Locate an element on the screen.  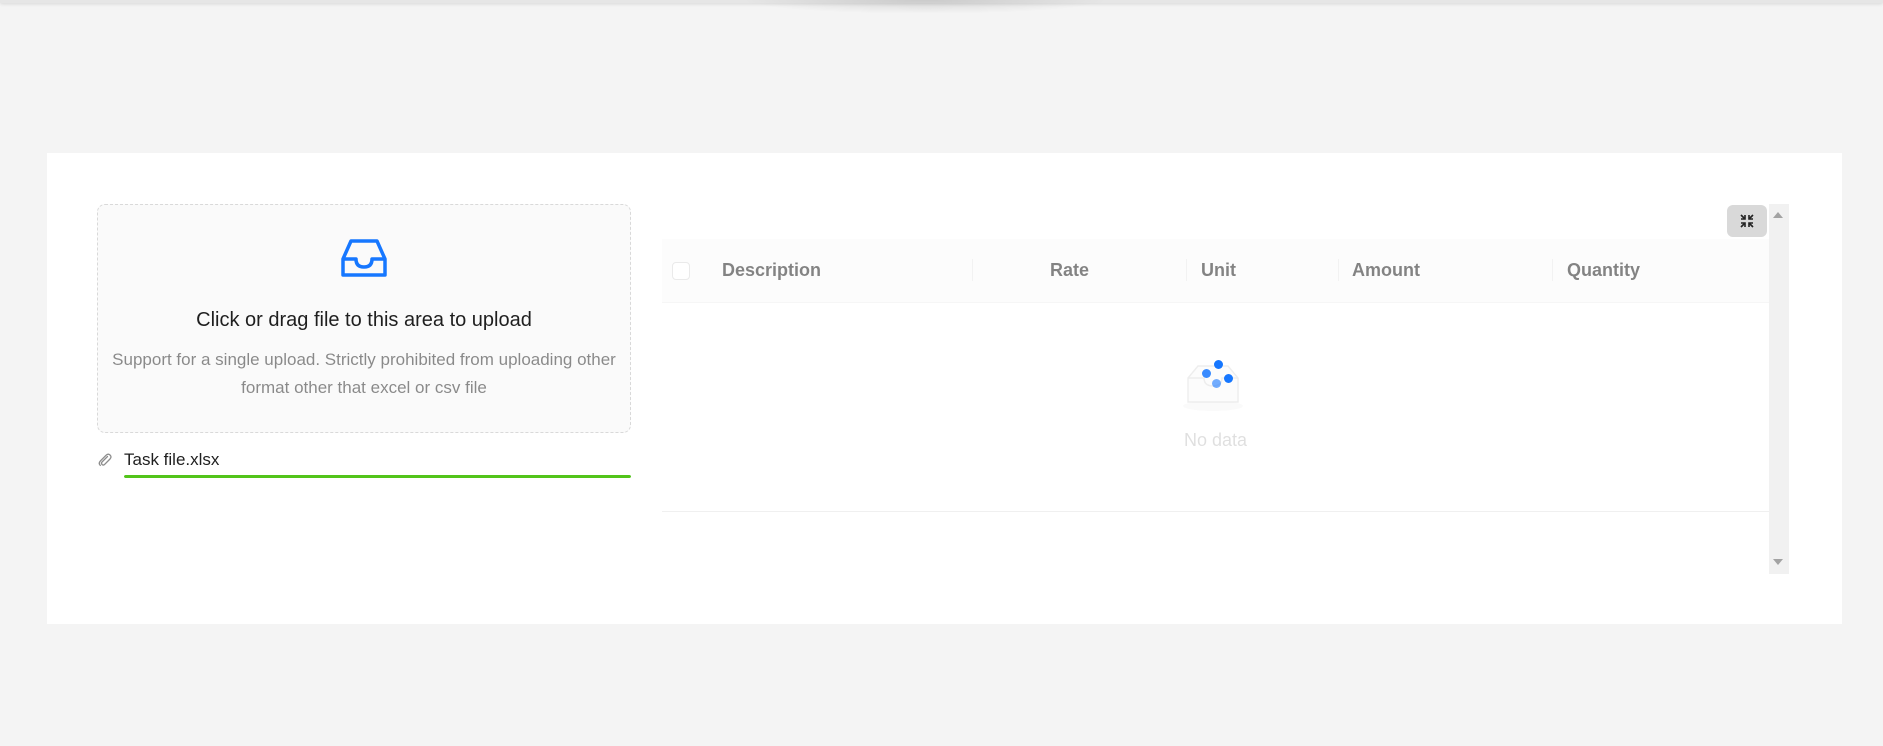
table-header: Description Rate Unit Amount Quantity is located at coordinates (1215, 271).